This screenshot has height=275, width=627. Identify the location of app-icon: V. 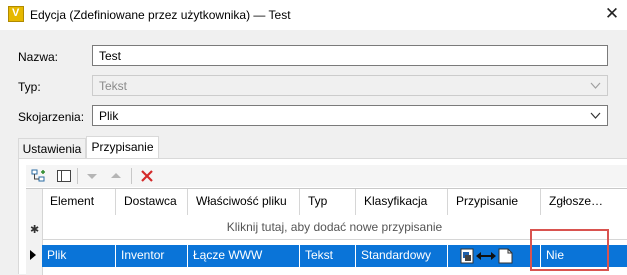
(16, 14).